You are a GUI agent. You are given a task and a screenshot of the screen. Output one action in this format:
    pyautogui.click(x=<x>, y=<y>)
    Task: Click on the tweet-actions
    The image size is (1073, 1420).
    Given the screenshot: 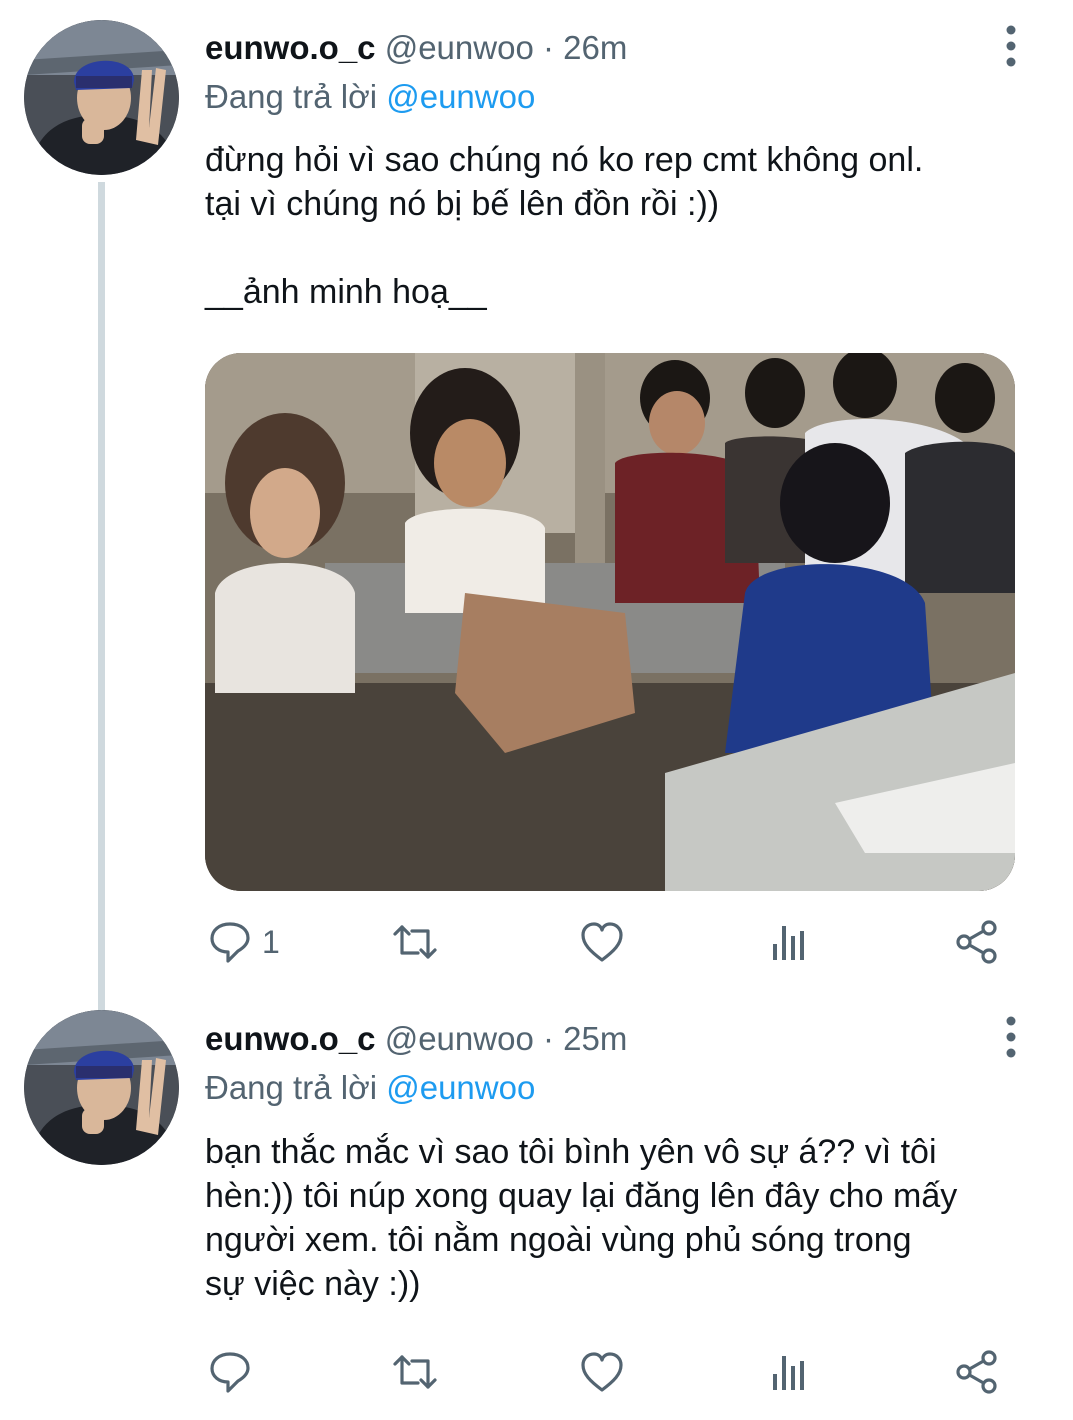 What is the action you would take?
    pyautogui.click(x=536, y=1372)
    